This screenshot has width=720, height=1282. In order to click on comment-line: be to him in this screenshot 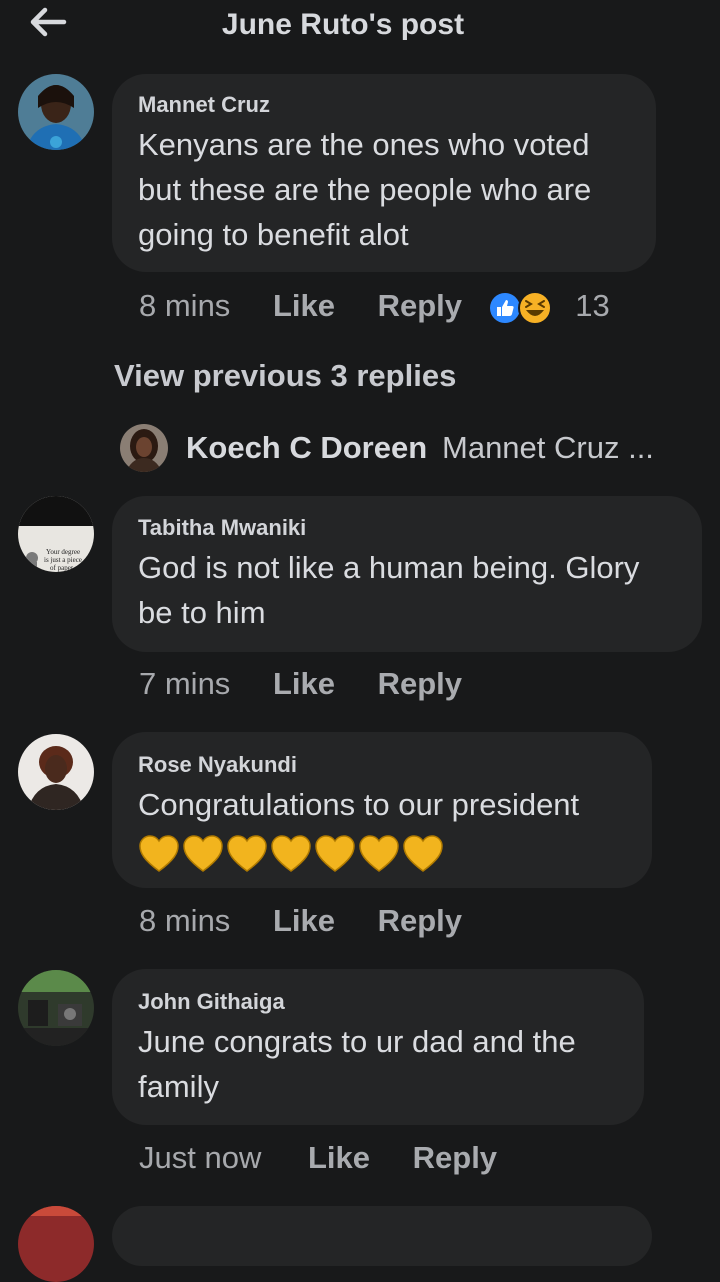, I will do `click(202, 612)`.